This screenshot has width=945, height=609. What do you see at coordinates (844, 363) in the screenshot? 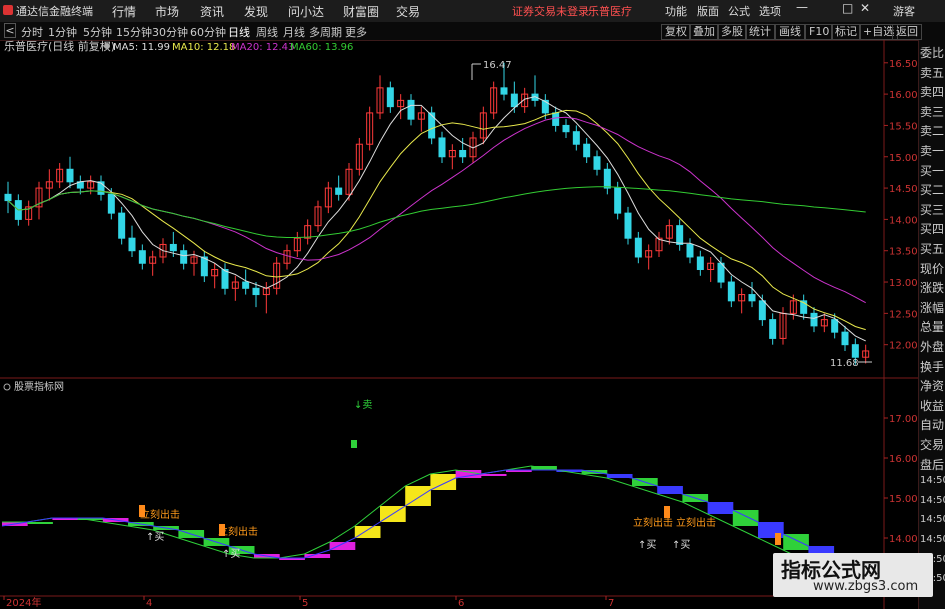
I see `low-marker: 11.68` at bounding box center [844, 363].